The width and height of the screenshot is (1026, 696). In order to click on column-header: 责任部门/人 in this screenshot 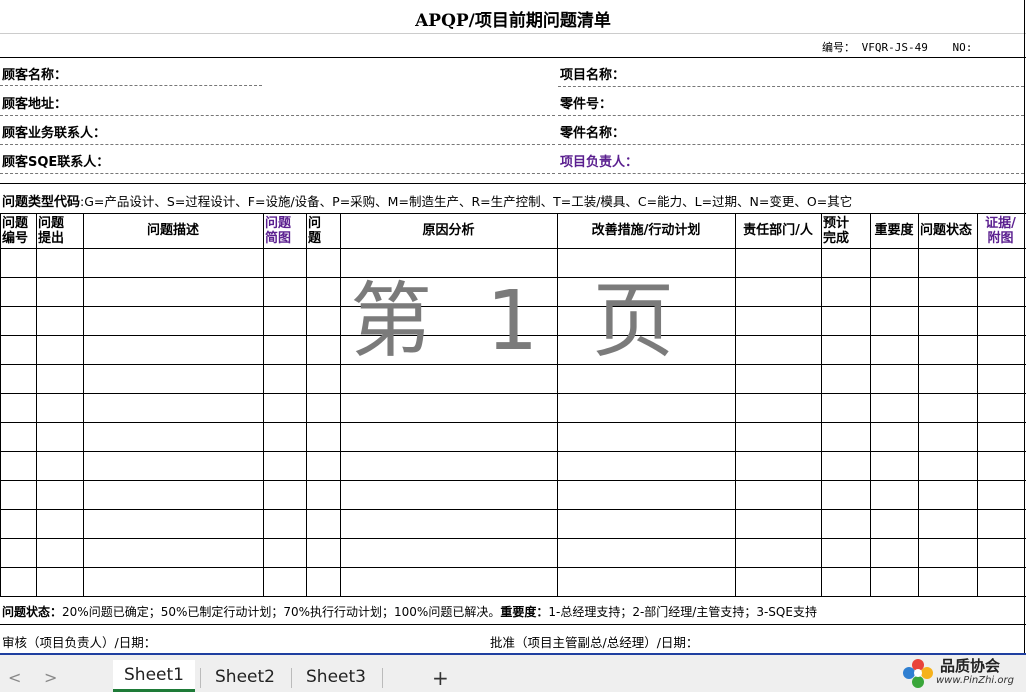, I will do `click(778, 230)`.